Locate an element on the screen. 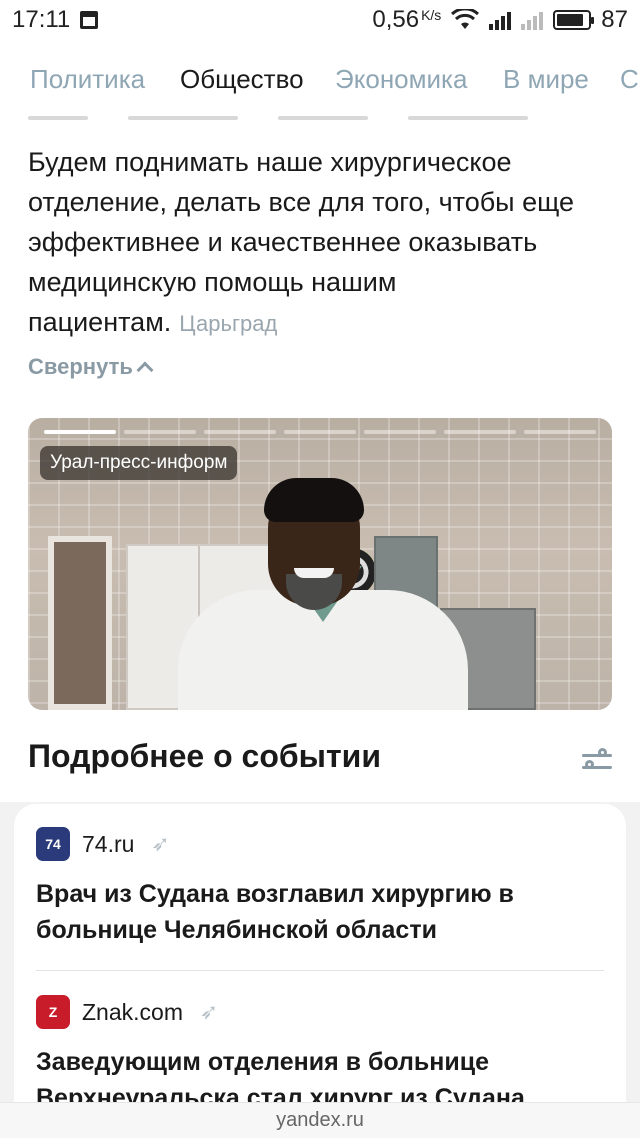 Image resolution: width=640 pixels, height=1138 pixels. browser-url-bar: yandex.ru is located at coordinates (320, 1120).